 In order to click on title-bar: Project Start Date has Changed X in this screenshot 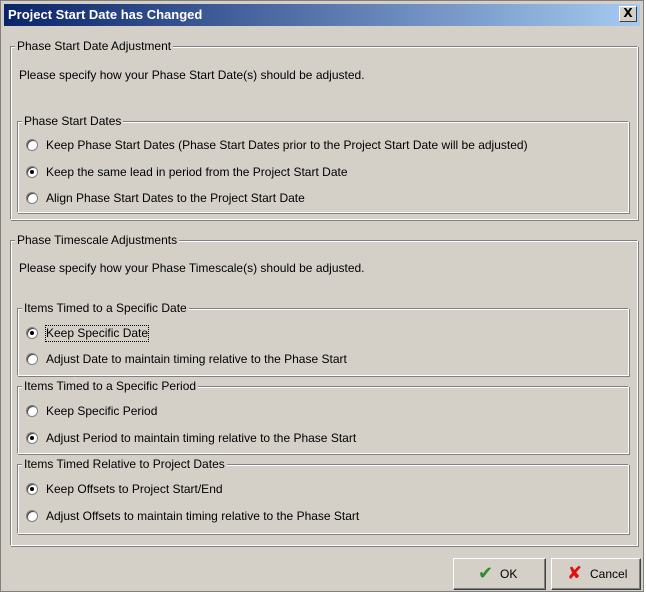, I will do `click(322, 15)`.